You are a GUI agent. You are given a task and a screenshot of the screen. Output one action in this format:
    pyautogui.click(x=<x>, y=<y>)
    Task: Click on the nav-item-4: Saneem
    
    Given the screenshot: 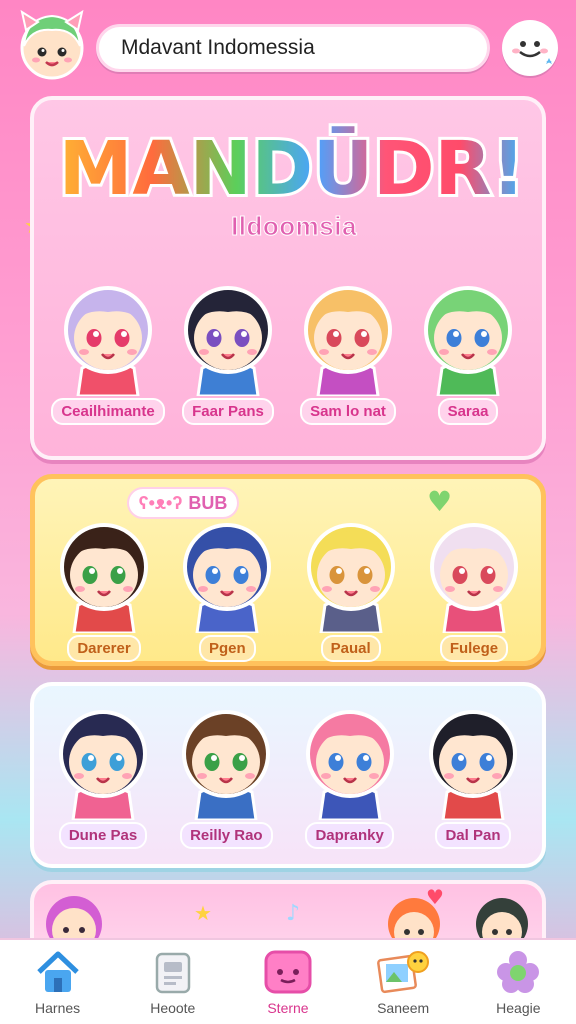 What is the action you would take?
    pyautogui.click(x=403, y=978)
    